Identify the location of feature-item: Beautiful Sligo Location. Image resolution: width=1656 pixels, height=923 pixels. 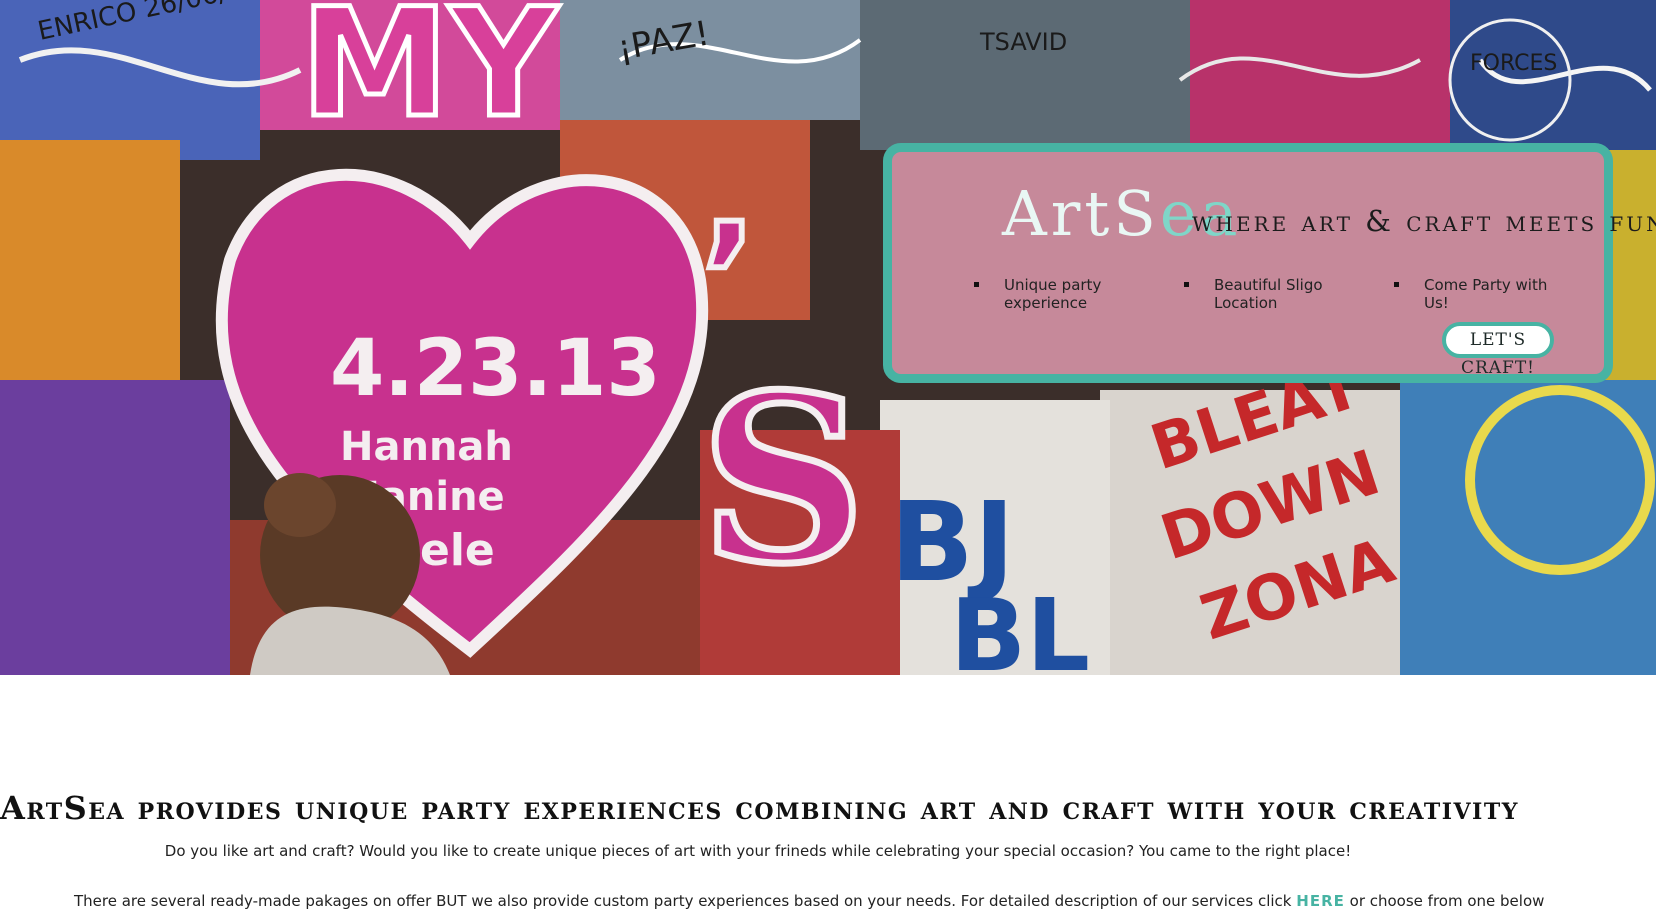
(1269, 294).